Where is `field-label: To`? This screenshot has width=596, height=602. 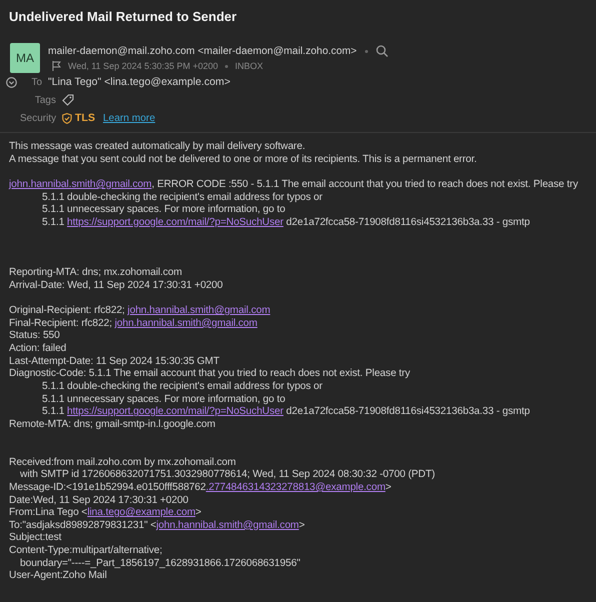
field-label: To is located at coordinates (36, 82).